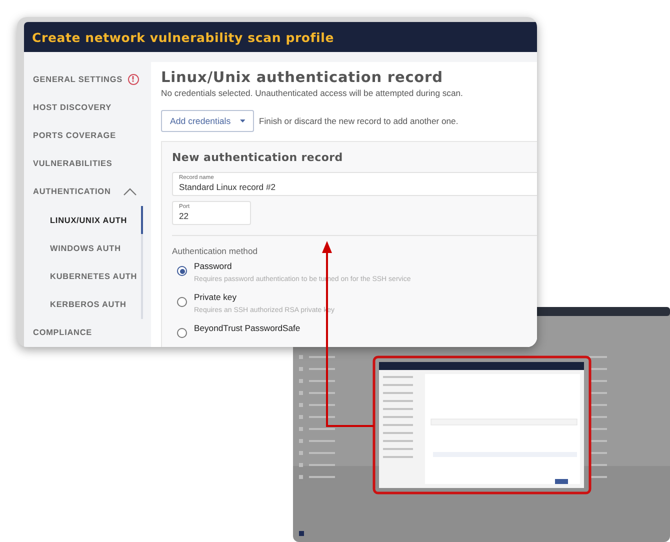  What do you see at coordinates (133, 79) in the screenshot?
I see `warning-icon` at bounding box center [133, 79].